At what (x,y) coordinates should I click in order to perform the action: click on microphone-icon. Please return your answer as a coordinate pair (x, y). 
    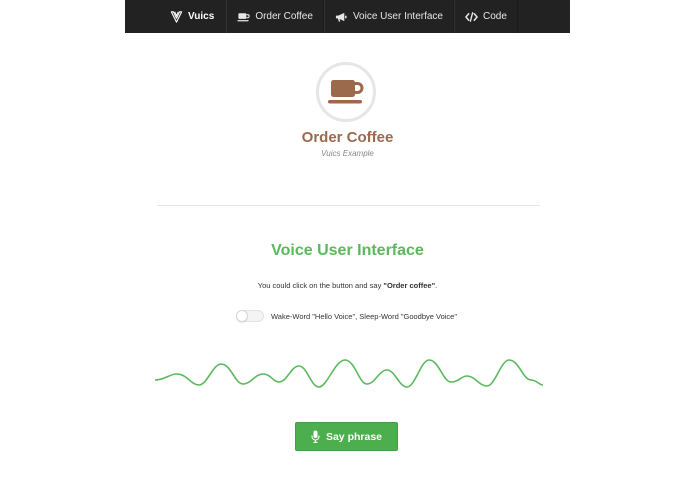
    Looking at the image, I should click on (315, 436).